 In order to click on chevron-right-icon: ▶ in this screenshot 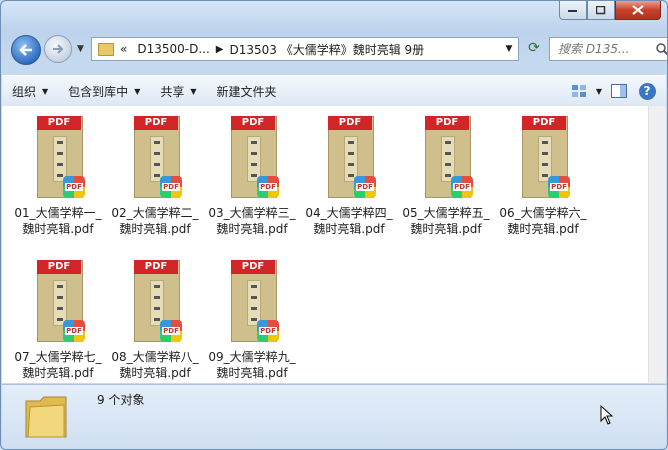, I will do `click(220, 49)`.